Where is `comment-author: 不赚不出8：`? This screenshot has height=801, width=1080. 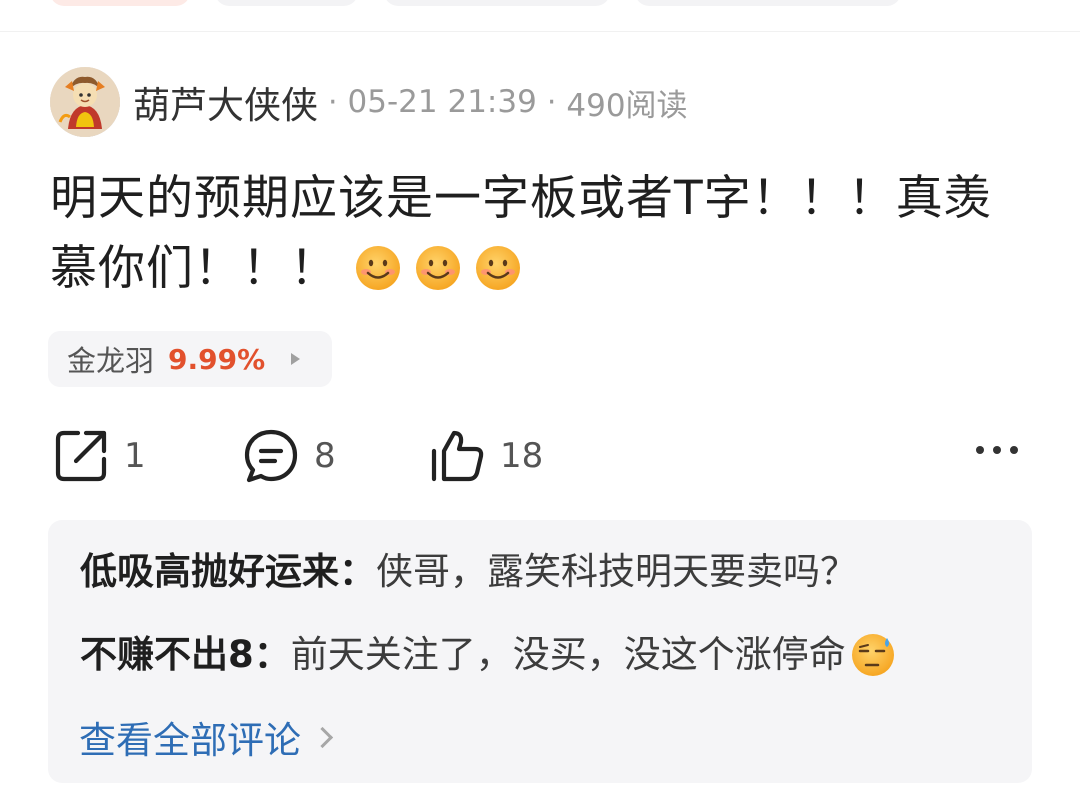 comment-author: 不赚不出8： is located at coordinates (185, 655).